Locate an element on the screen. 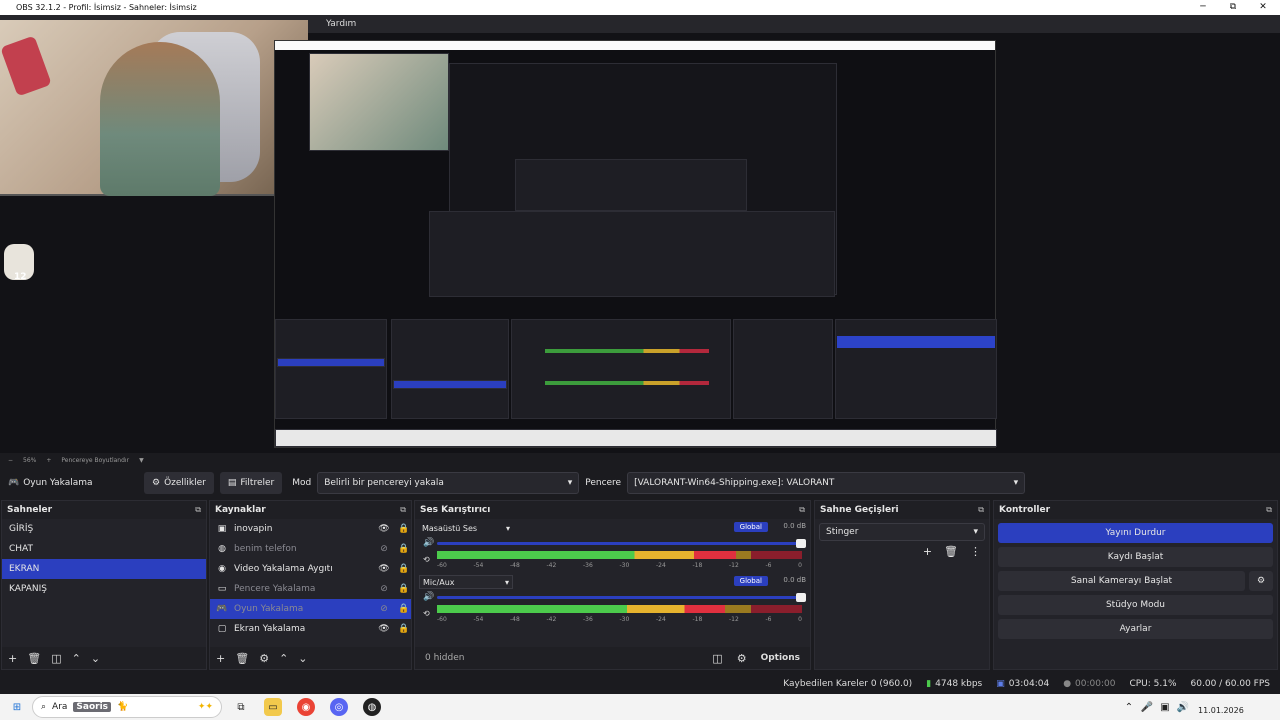  source-item: ◍ benim telefon ⊘ 🔒 is located at coordinates (310, 549).